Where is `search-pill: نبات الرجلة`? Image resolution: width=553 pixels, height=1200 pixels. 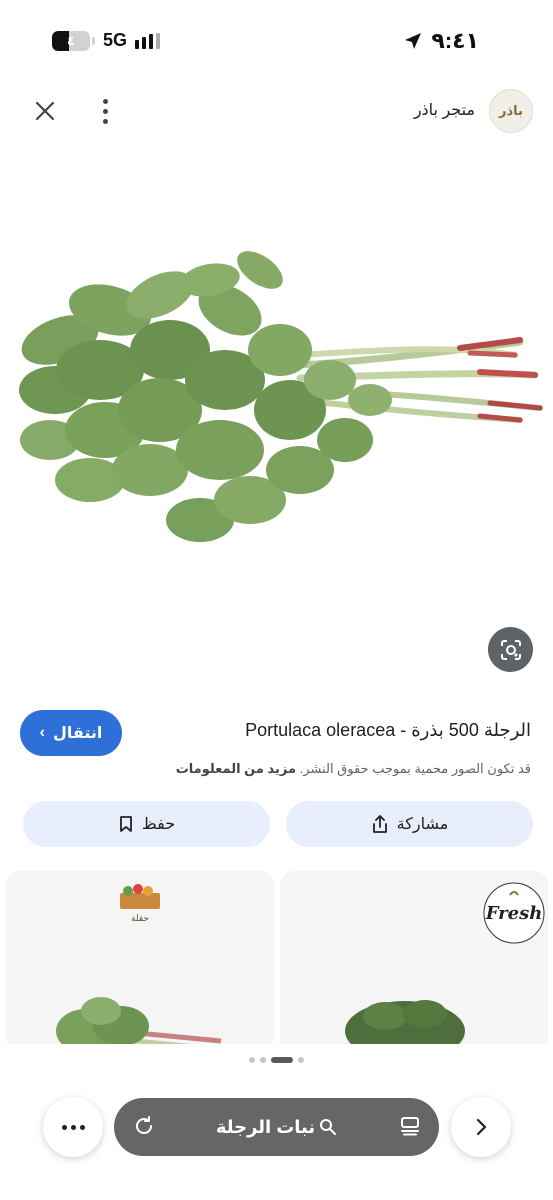 search-pill: نبات الرجلة is located at coordinates (276, 1127).